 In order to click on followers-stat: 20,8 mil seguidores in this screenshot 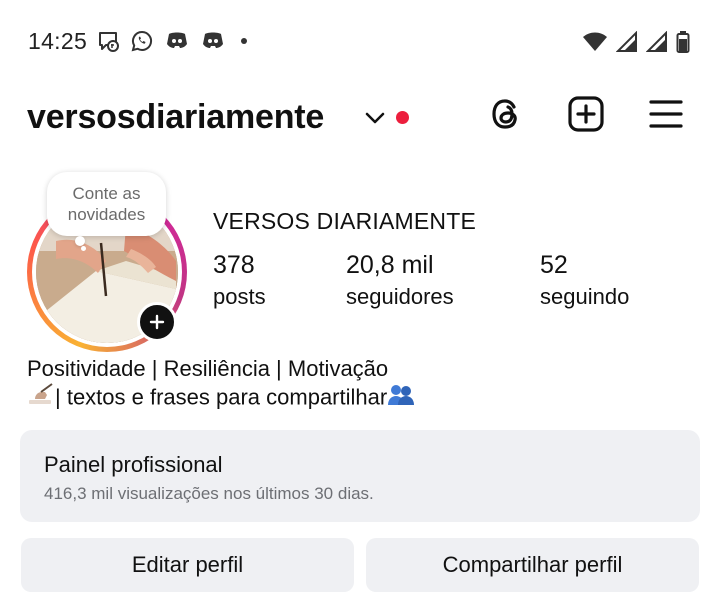, I will do `click(400, 281)`.